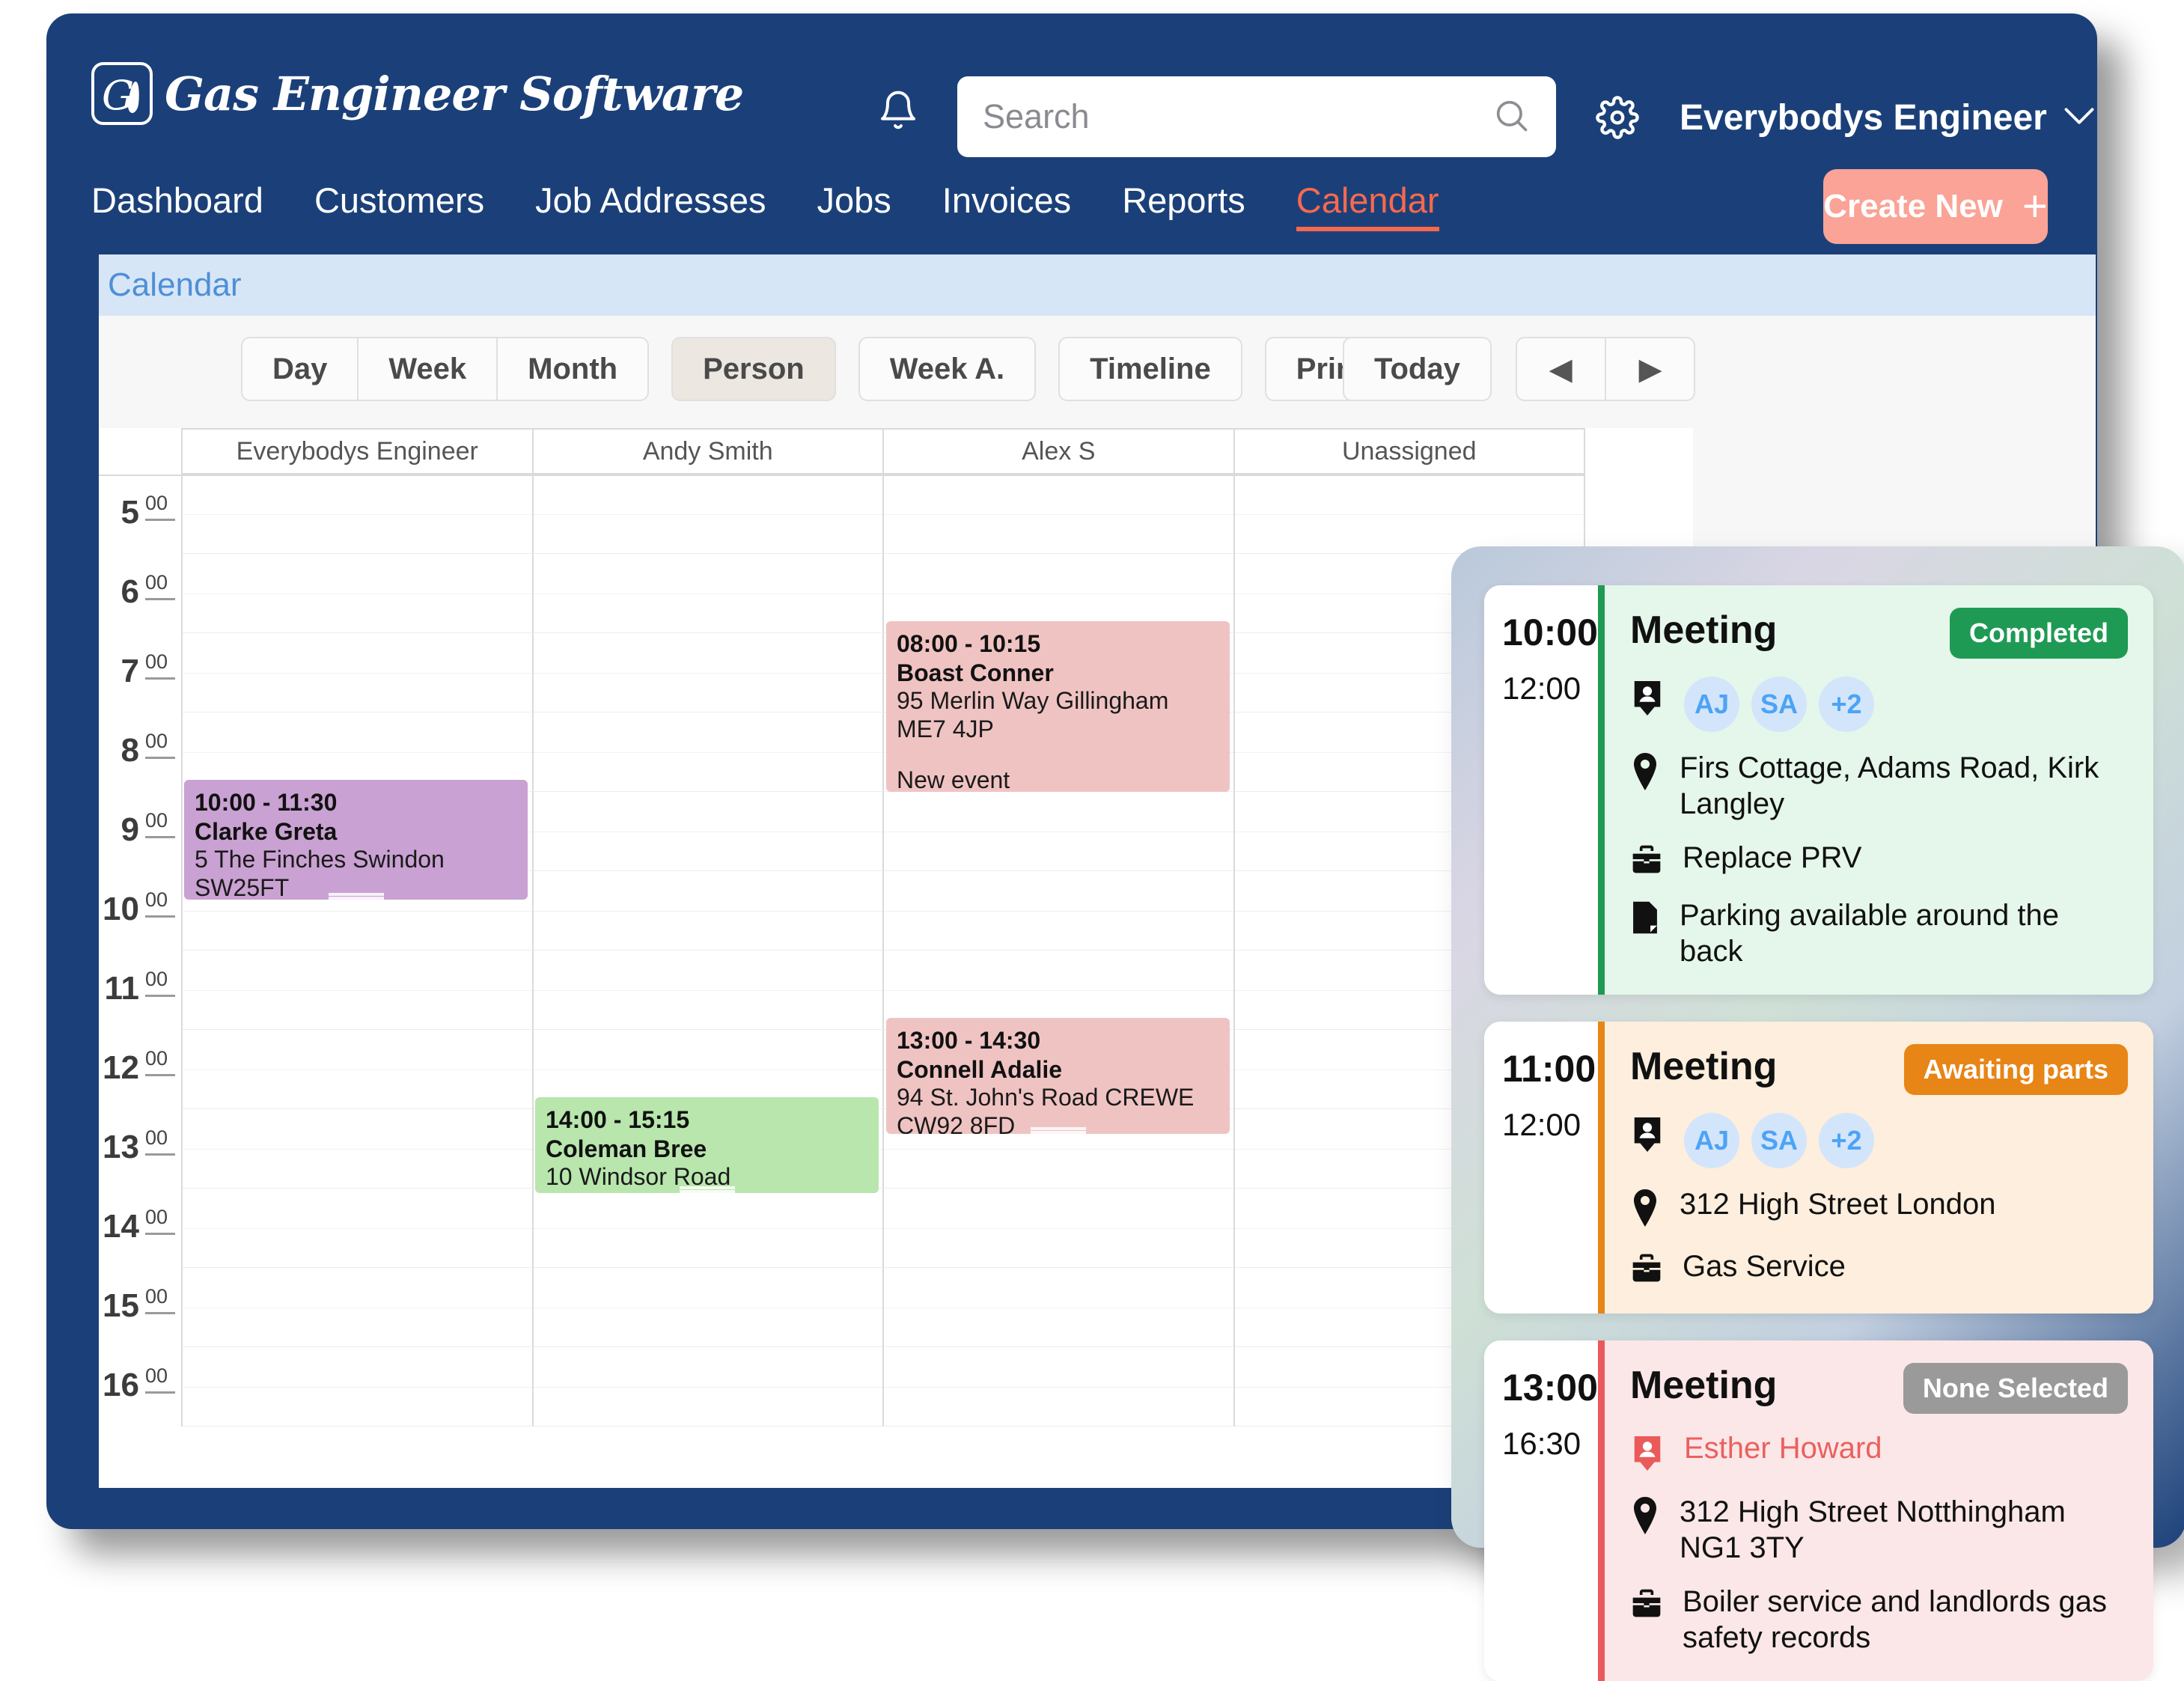  I want to click on breadcrumb-bar: Calendar, so click(1097, 285).